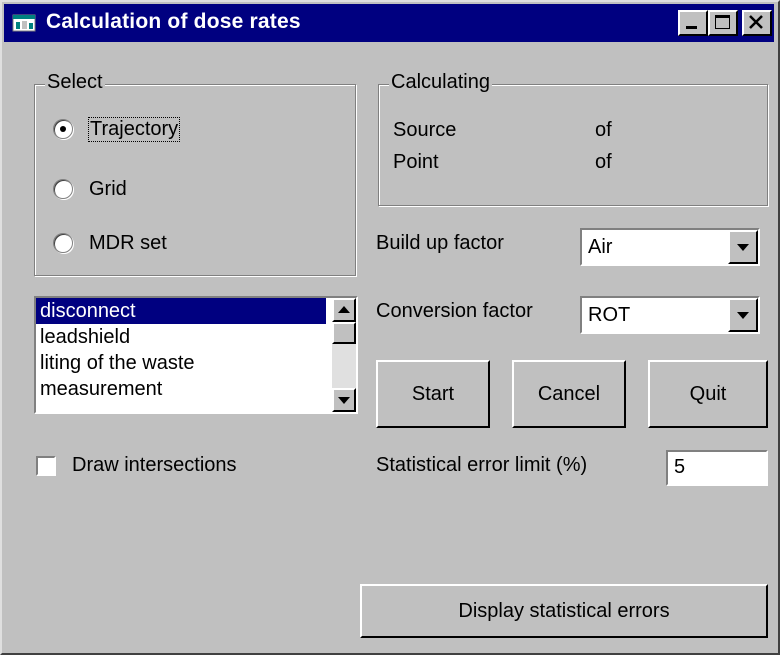 Image resolution: width=780 pixels, height=655 pixels. I want to click on minimize-button, so click(693, 23).